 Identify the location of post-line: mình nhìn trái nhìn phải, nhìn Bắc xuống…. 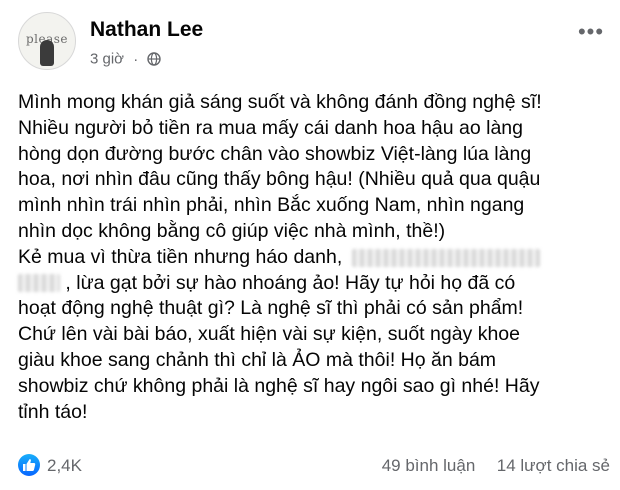
(271, 205).